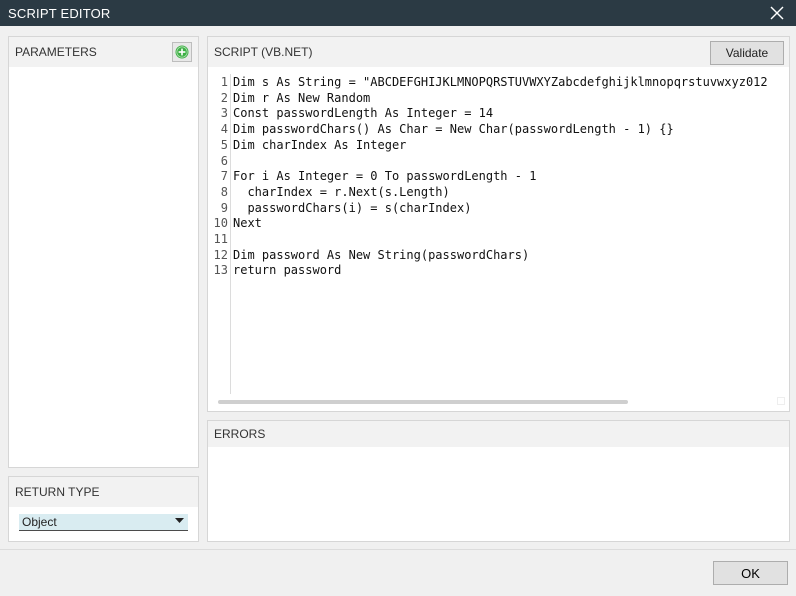 The image size is (796, 596). I want to click on errors-panel: ERRORS, so click(498, 481).